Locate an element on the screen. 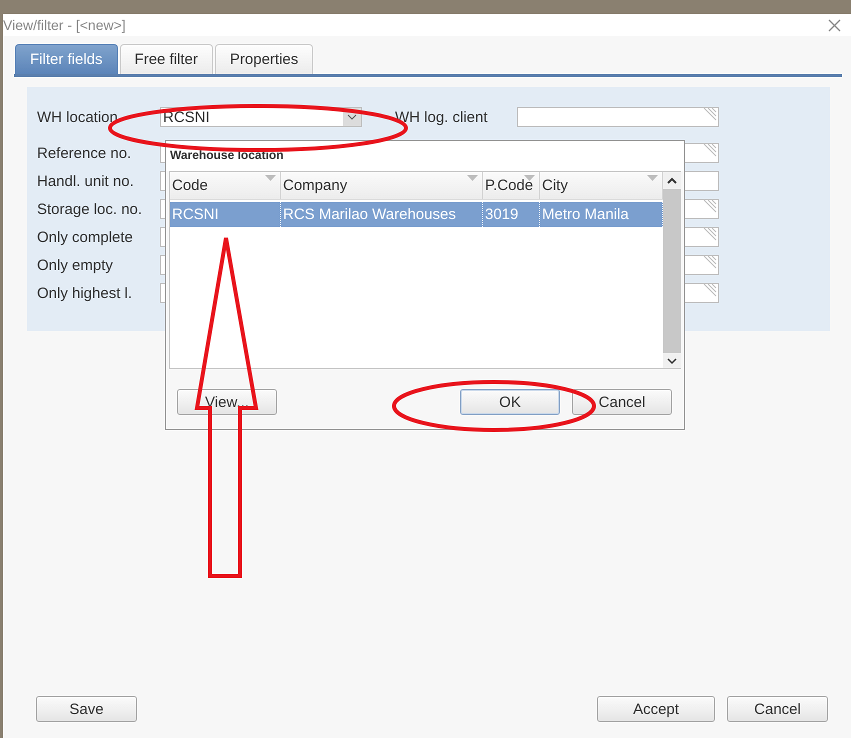 Image resolution: width=851 pixels, height=738 pixels. close-icon is located at coordinates (834, 25).